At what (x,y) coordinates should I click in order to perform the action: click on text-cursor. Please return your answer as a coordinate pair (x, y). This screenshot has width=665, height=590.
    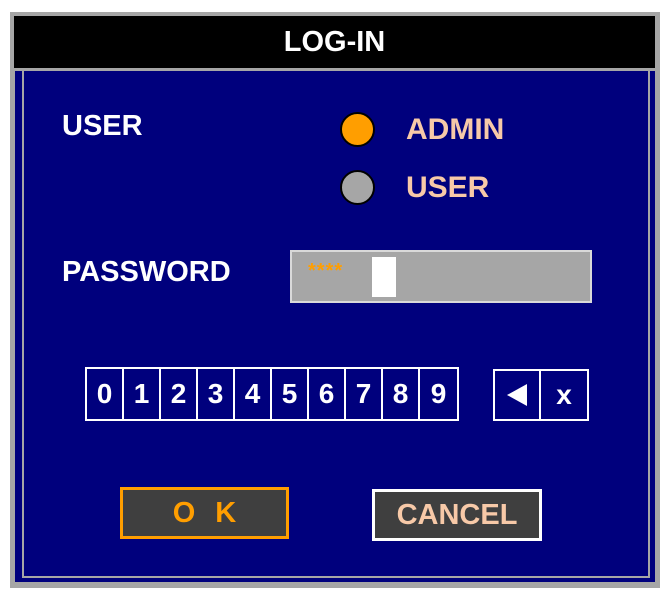
    Looking at the image, I should click on (384, 277).